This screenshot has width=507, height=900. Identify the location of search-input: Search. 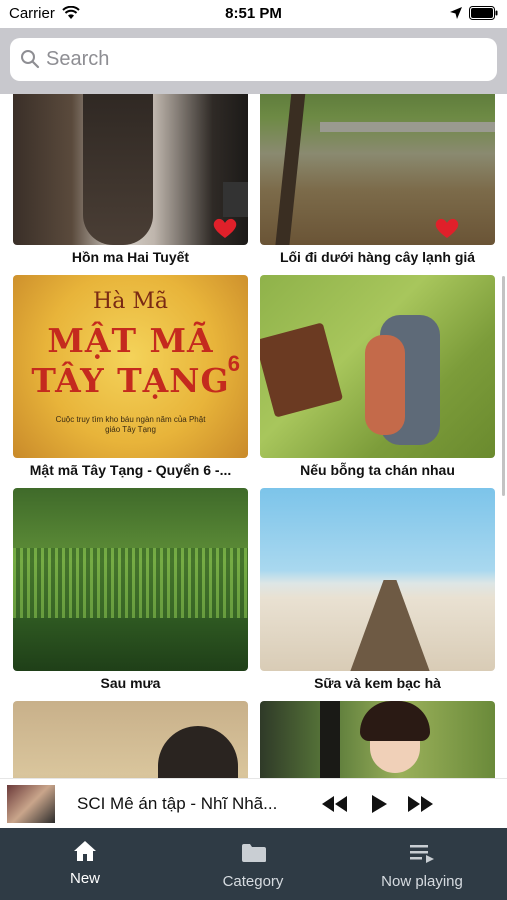
(253, 59).